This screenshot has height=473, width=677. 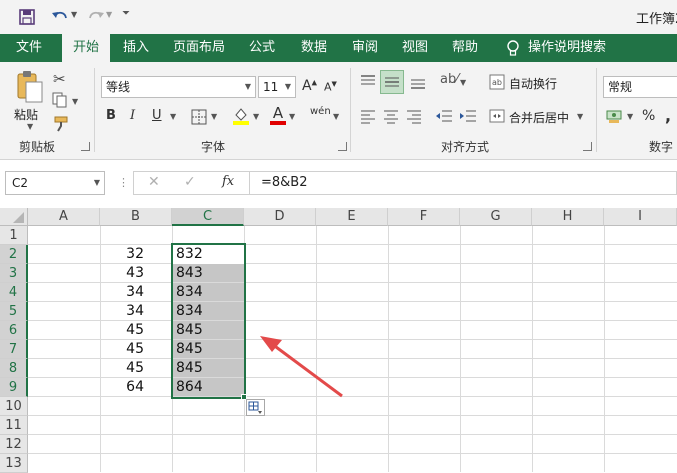 I want to click on underline-dropdown-icon: ▼, so click(x=173, y=116).